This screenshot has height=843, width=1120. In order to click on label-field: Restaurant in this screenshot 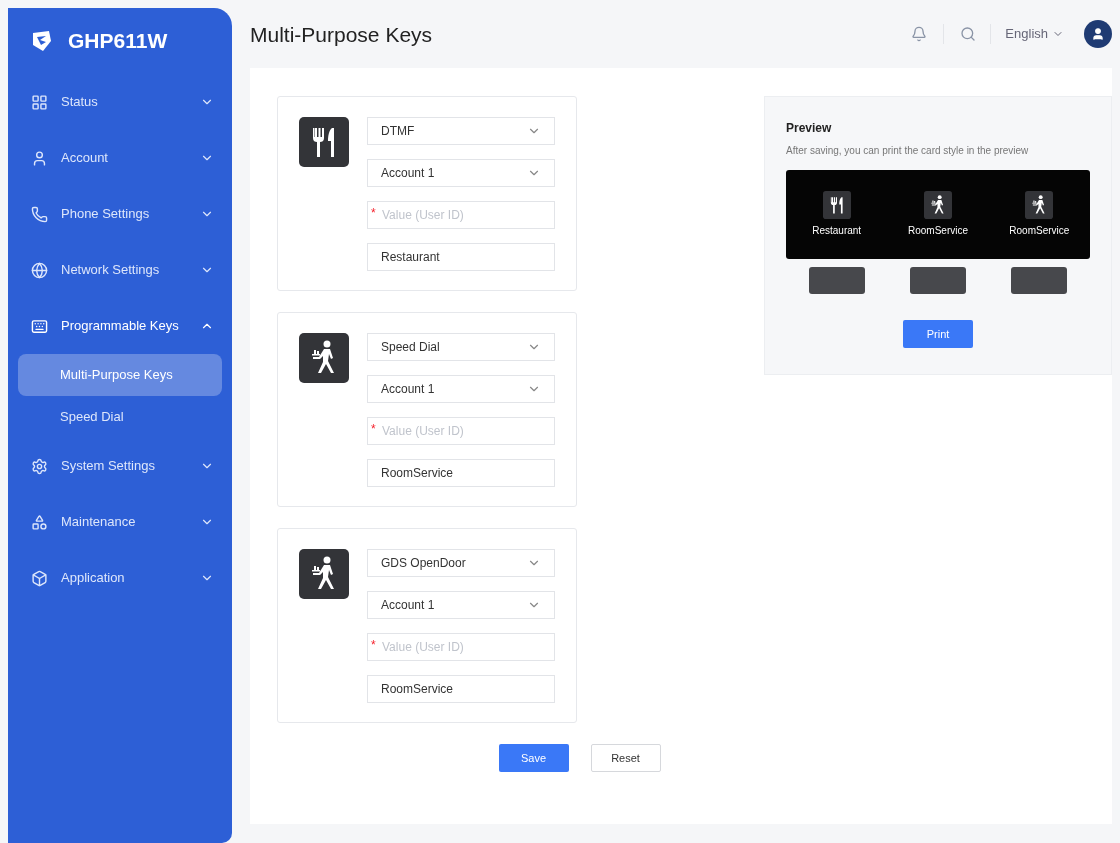, I will do `click(461, 257)`.